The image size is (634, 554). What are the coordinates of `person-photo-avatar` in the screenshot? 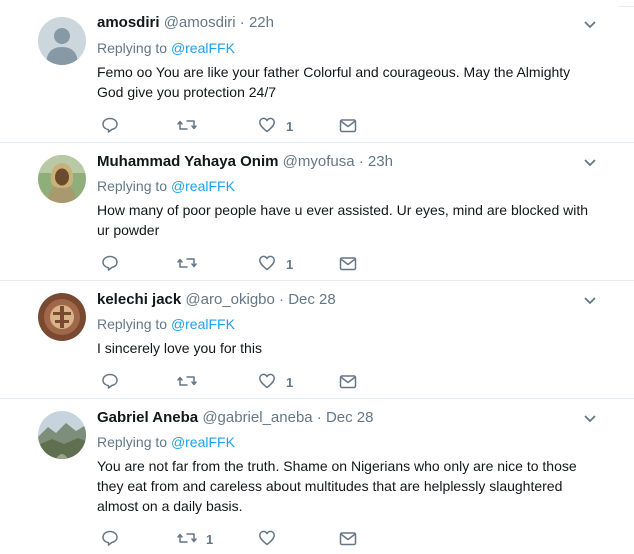 It's located at (62, 179).